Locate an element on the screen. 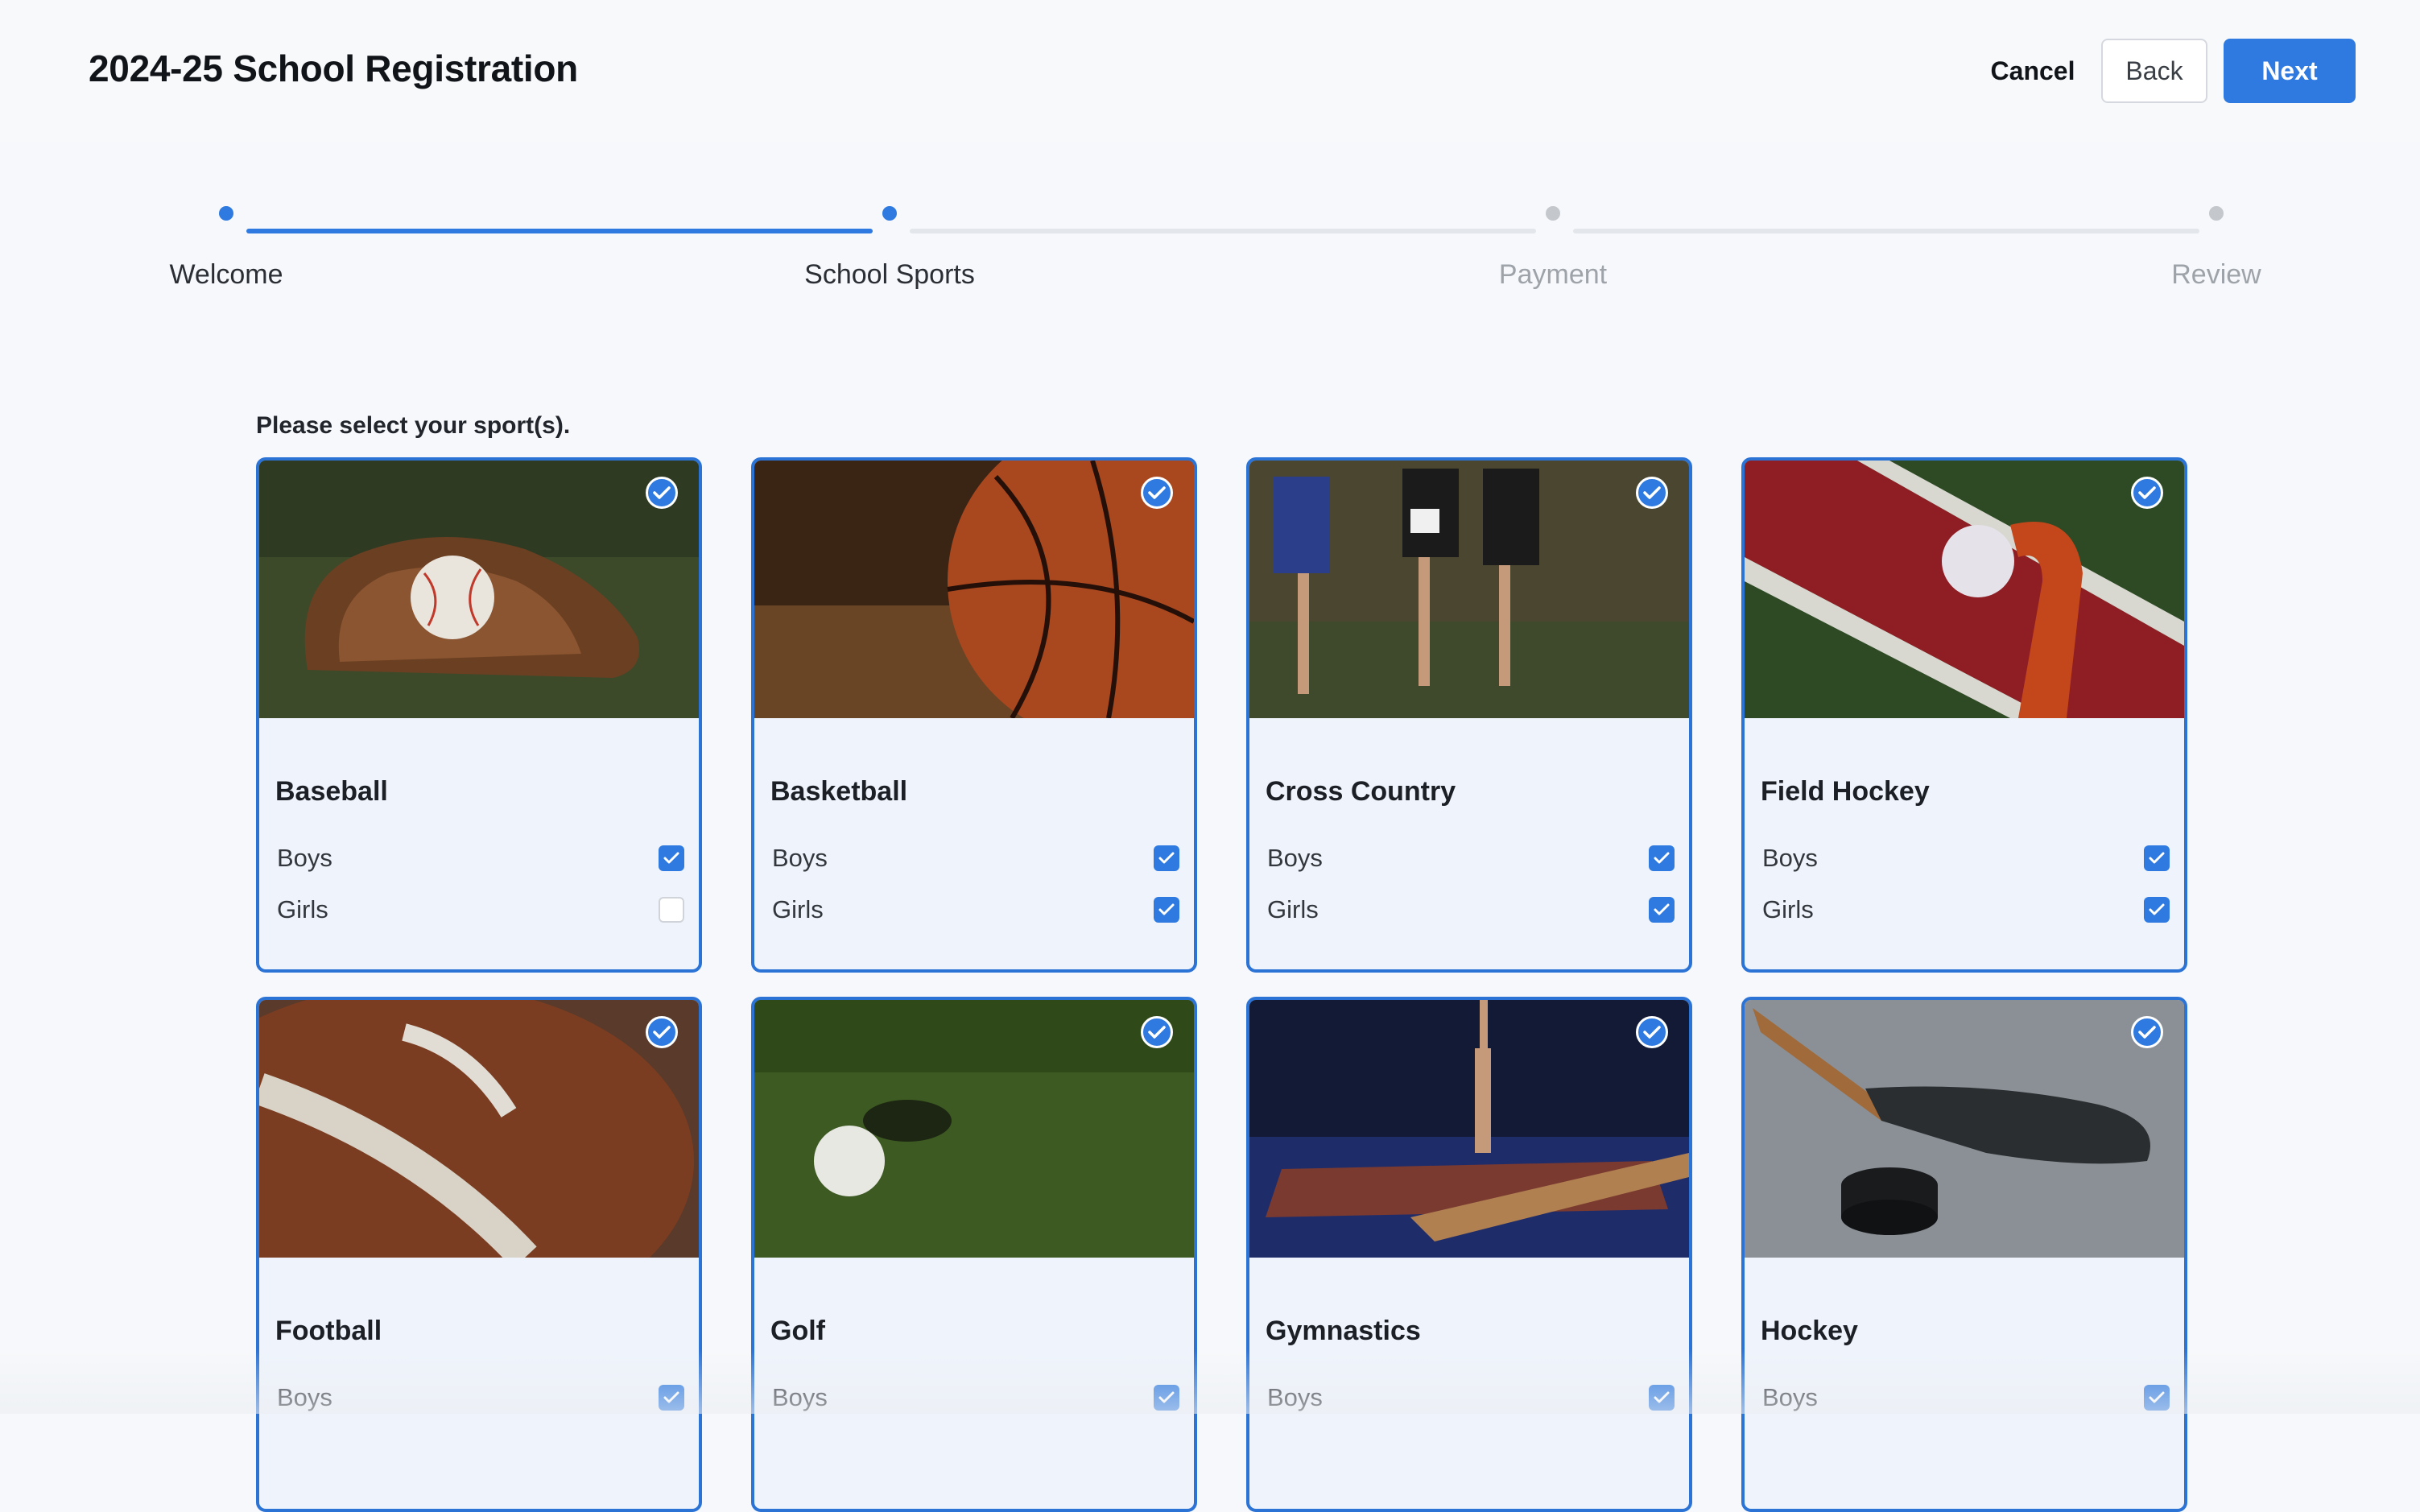  sport-name: Football is located at coordinates (328, 1331).